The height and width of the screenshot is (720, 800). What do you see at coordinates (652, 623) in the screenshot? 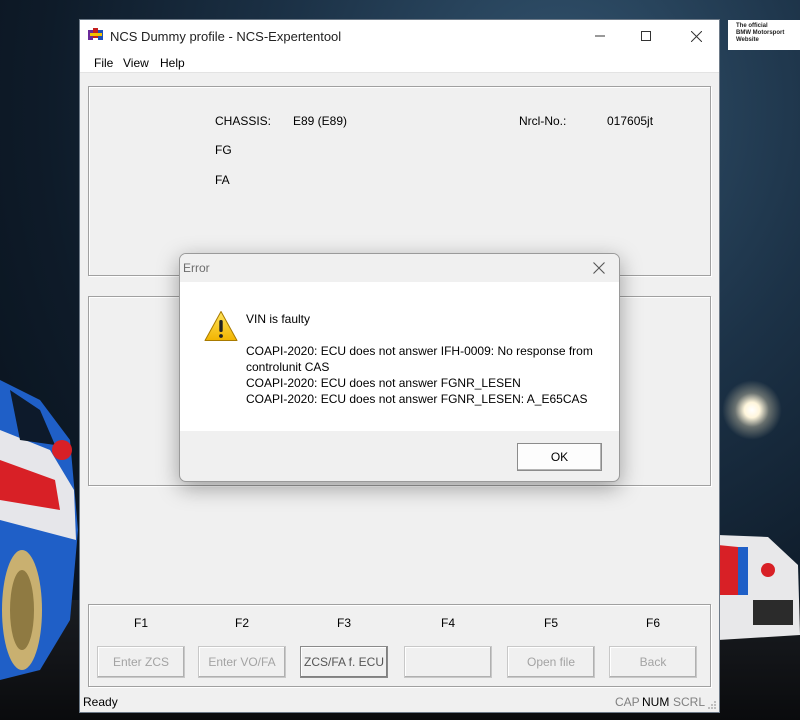
I see `f6-label: F6` at bounding box center [652, 623].